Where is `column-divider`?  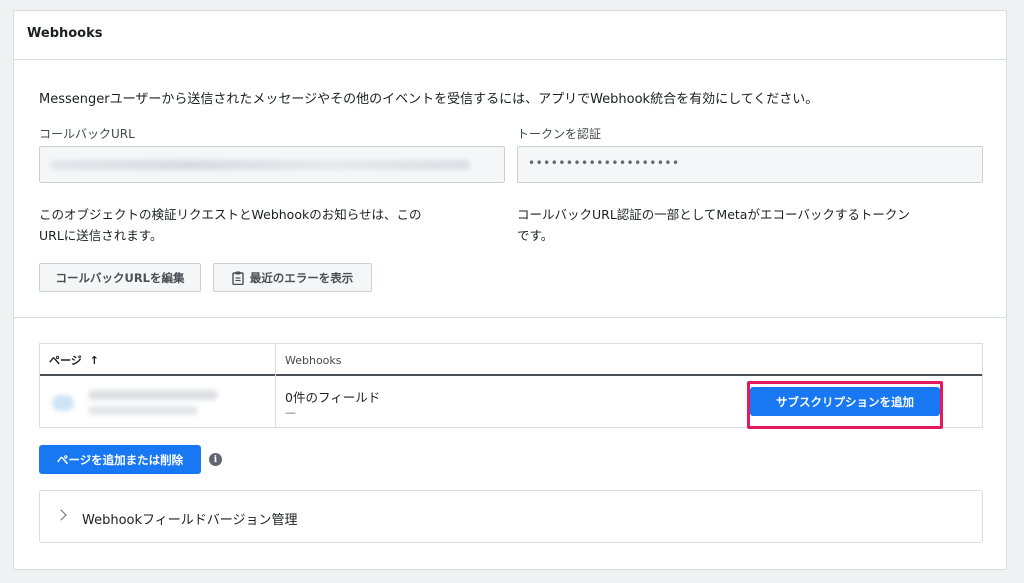
column-divider is located at coordinates (275, 385).